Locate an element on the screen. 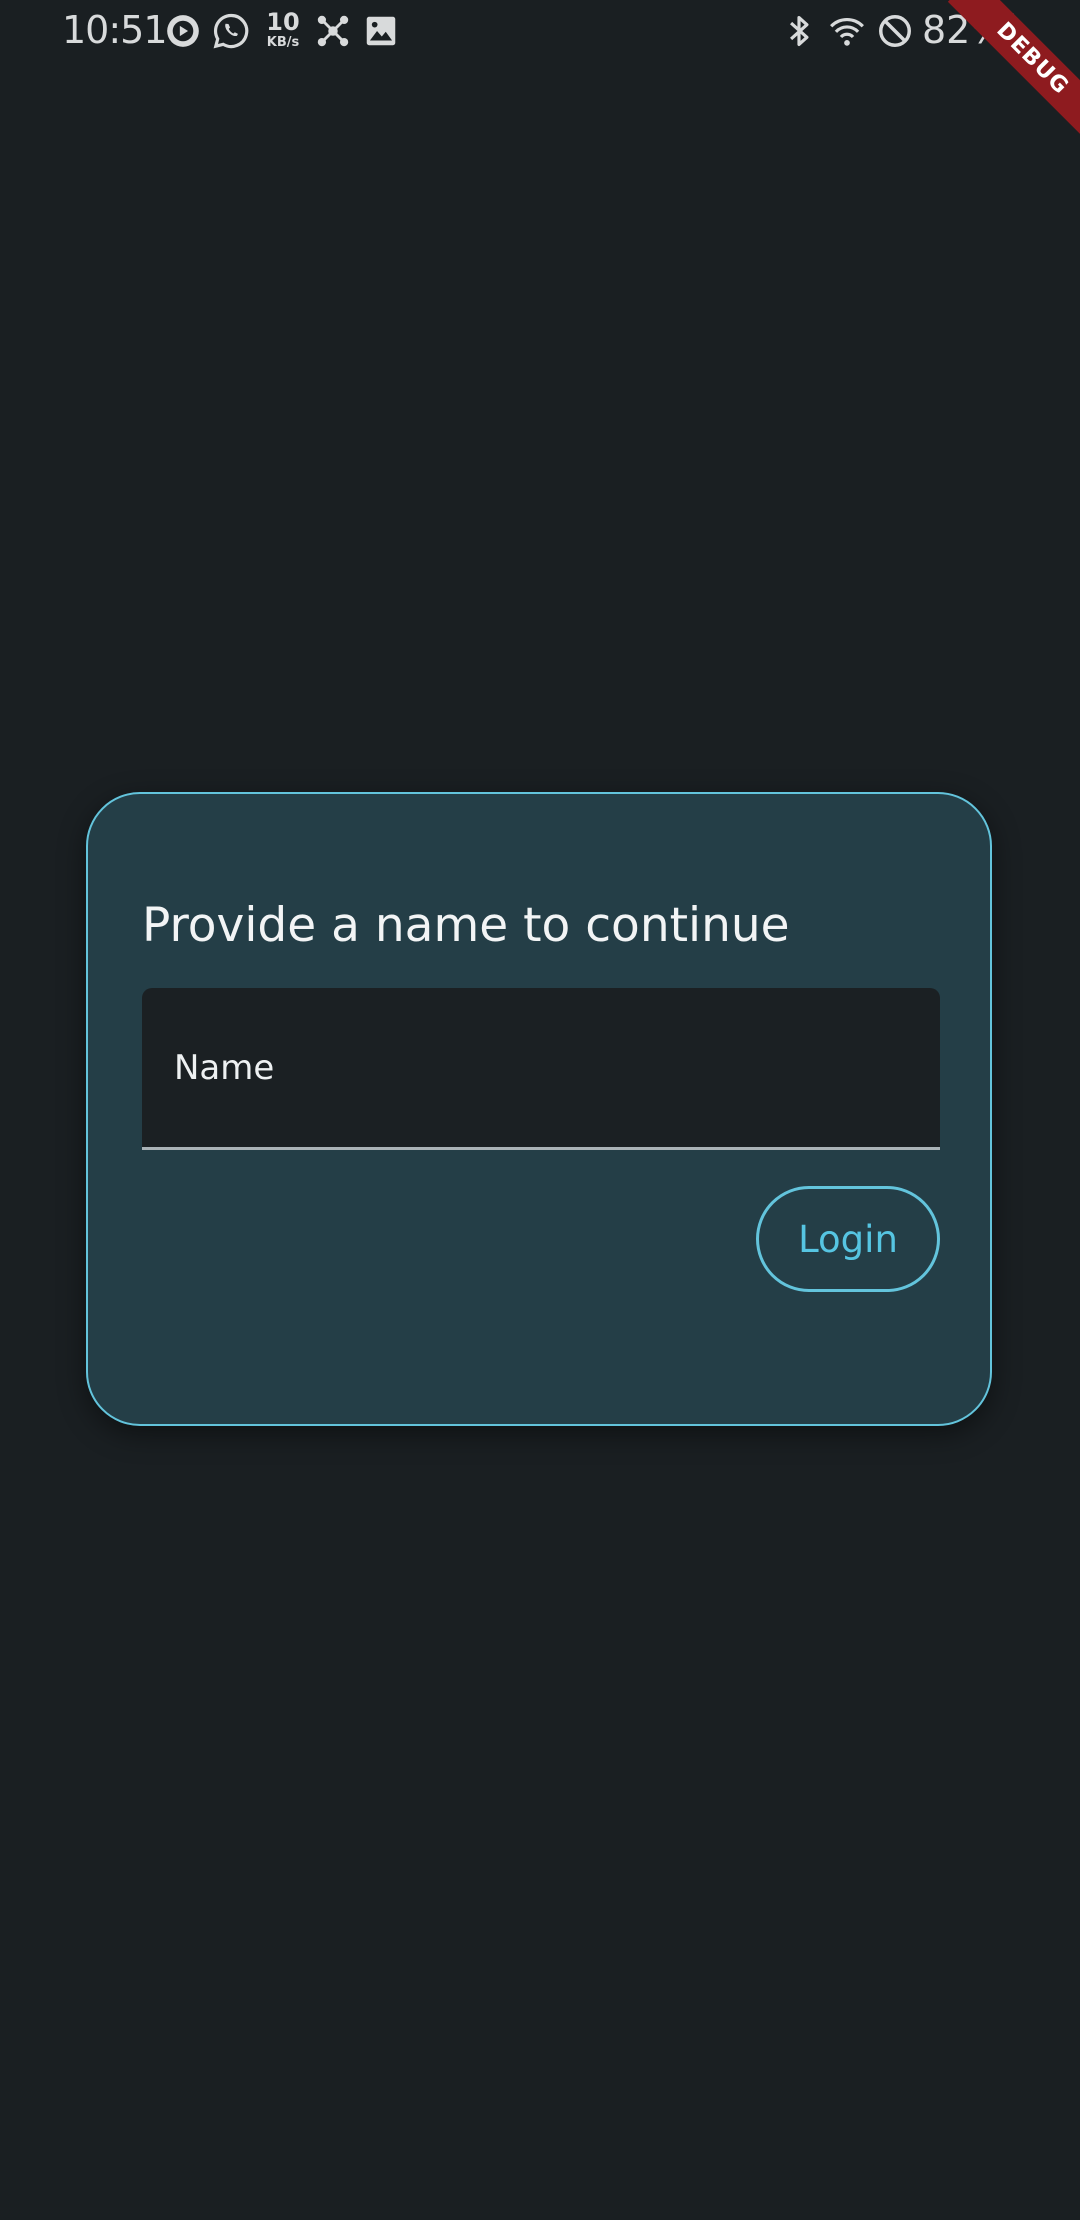 The width and height of the screenshot is (1080, 2220). name-field is located at coordinates (541, 1069).